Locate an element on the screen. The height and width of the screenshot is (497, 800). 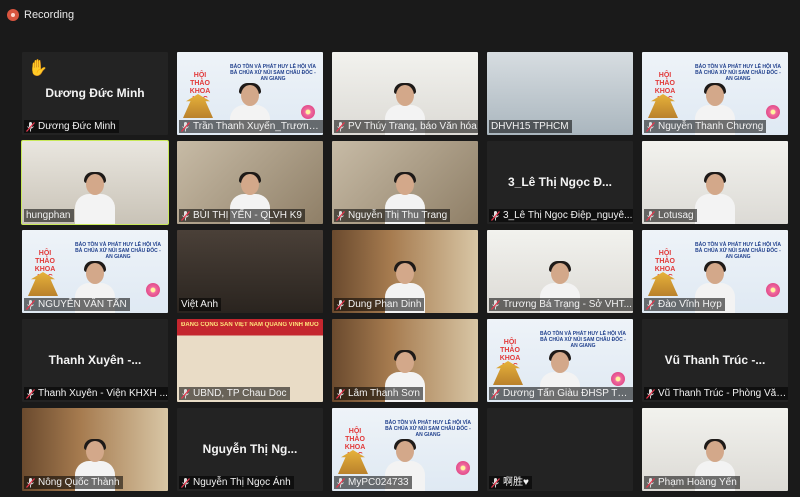
participant-name: Dương Đức Minh is located at coordinates (77, 126).